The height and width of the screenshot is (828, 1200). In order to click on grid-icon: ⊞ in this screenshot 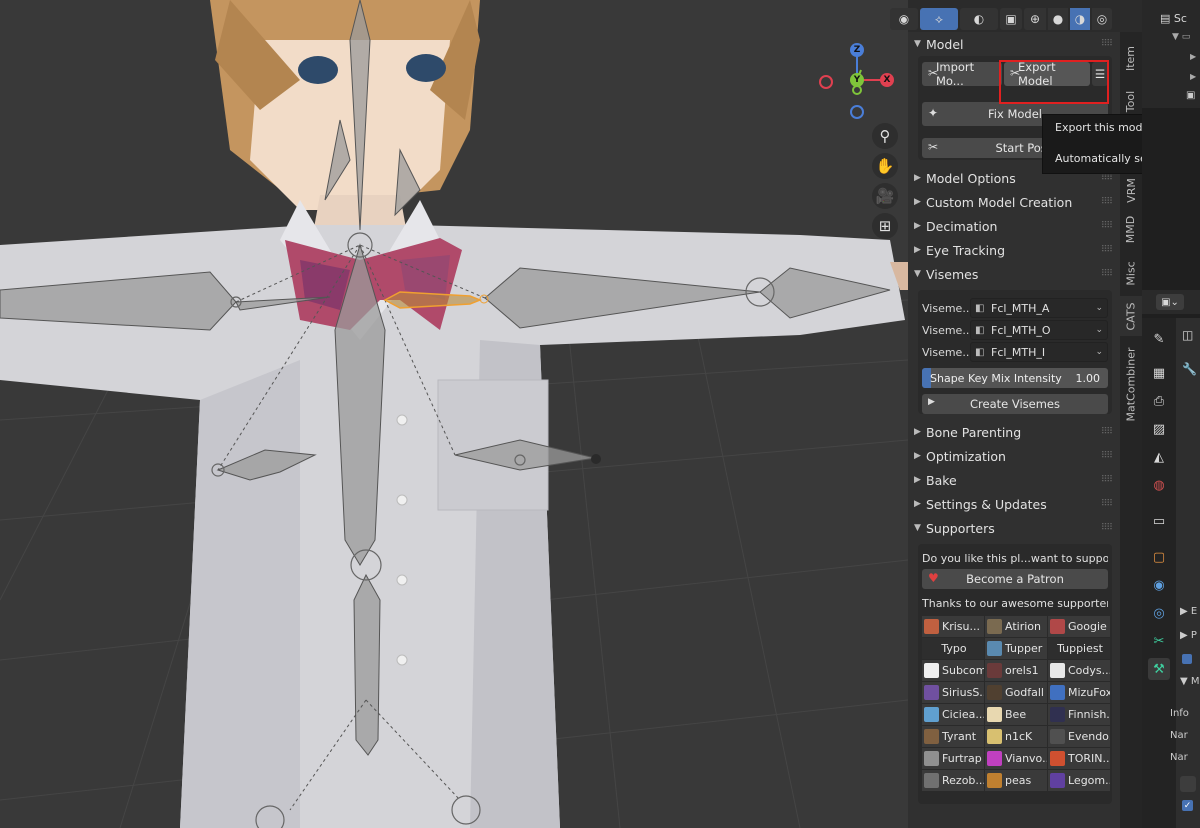, I will do `click(885, 226)`.